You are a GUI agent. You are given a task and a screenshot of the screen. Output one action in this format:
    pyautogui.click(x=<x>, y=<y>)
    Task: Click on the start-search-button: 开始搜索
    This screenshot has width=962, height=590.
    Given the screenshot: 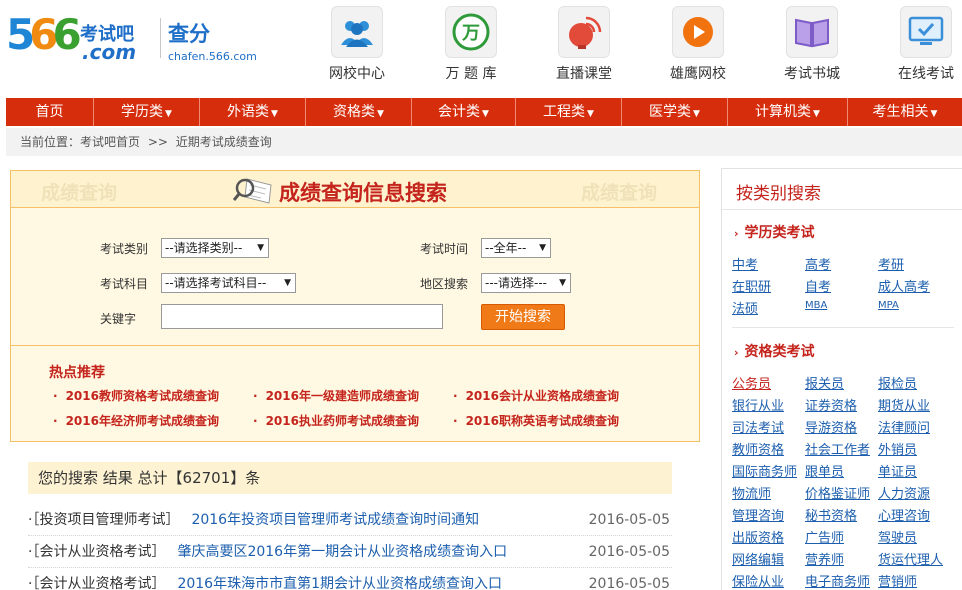 What is the action you would take?
    pyautogui.click(x=523, y=317)
    